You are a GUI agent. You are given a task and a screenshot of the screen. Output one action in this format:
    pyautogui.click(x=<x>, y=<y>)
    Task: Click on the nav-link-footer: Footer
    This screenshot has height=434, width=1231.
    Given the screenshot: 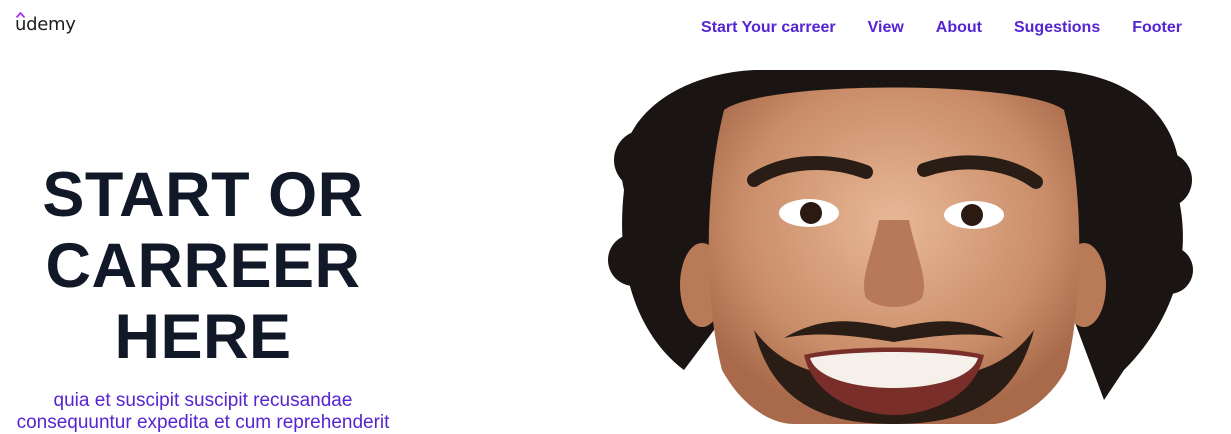 What is the action you would take?
    pyautogui.click(x=1157, y=28)
    